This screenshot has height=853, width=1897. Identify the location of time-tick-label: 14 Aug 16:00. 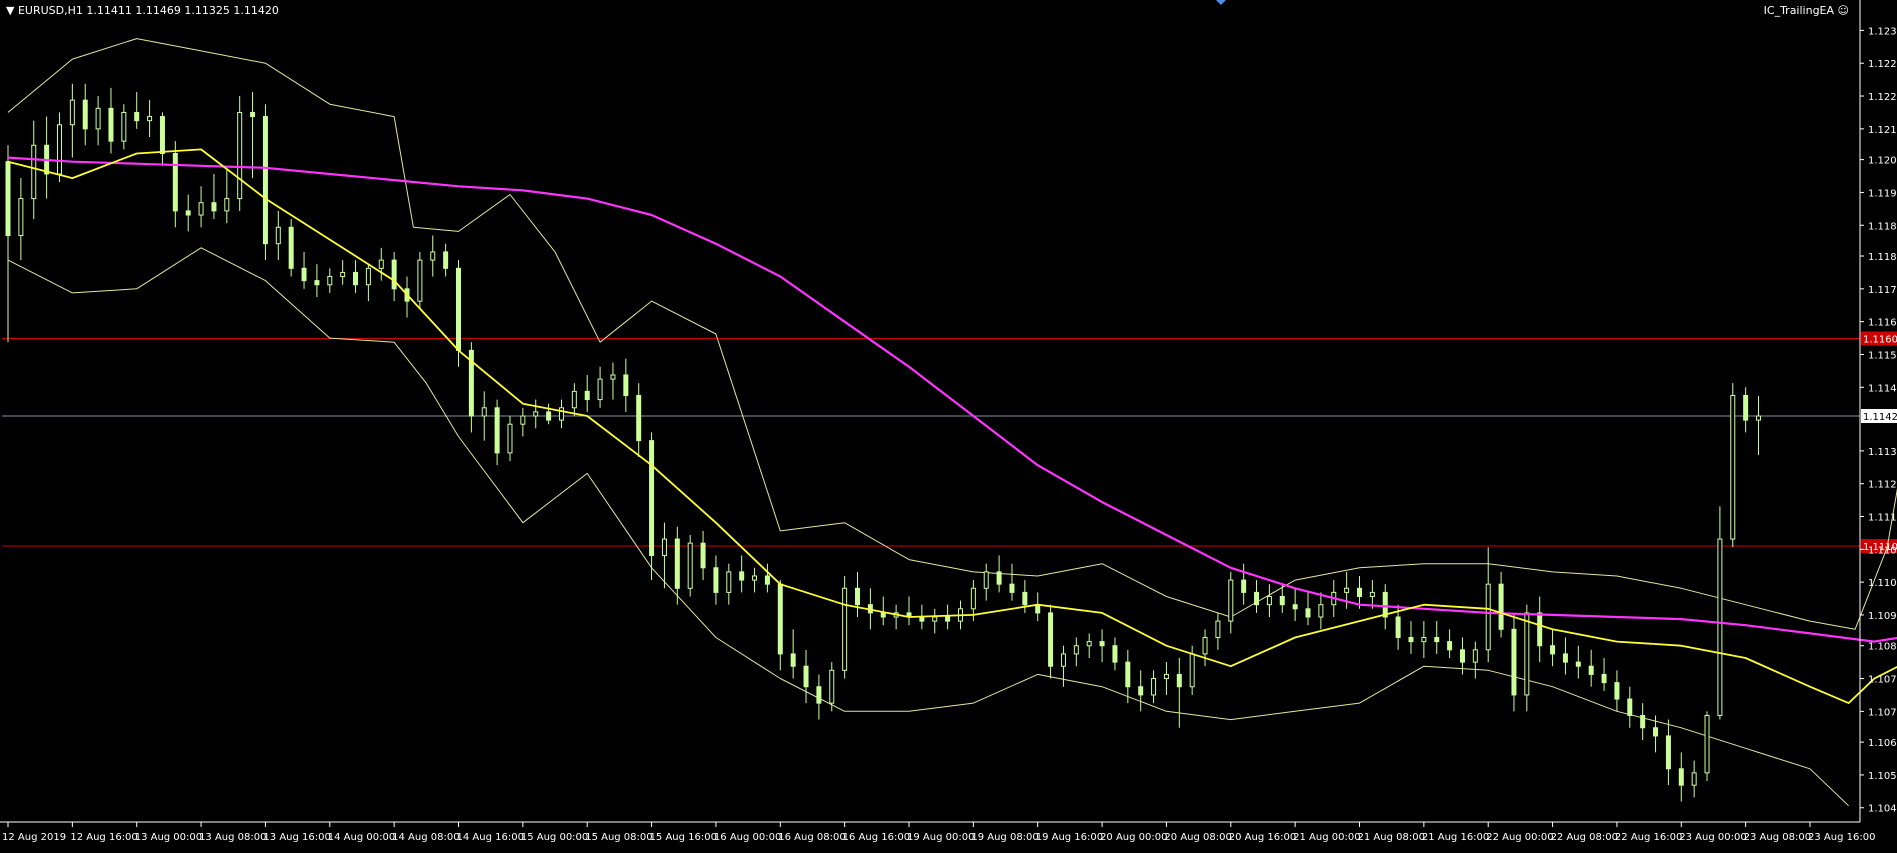
(490, 837).